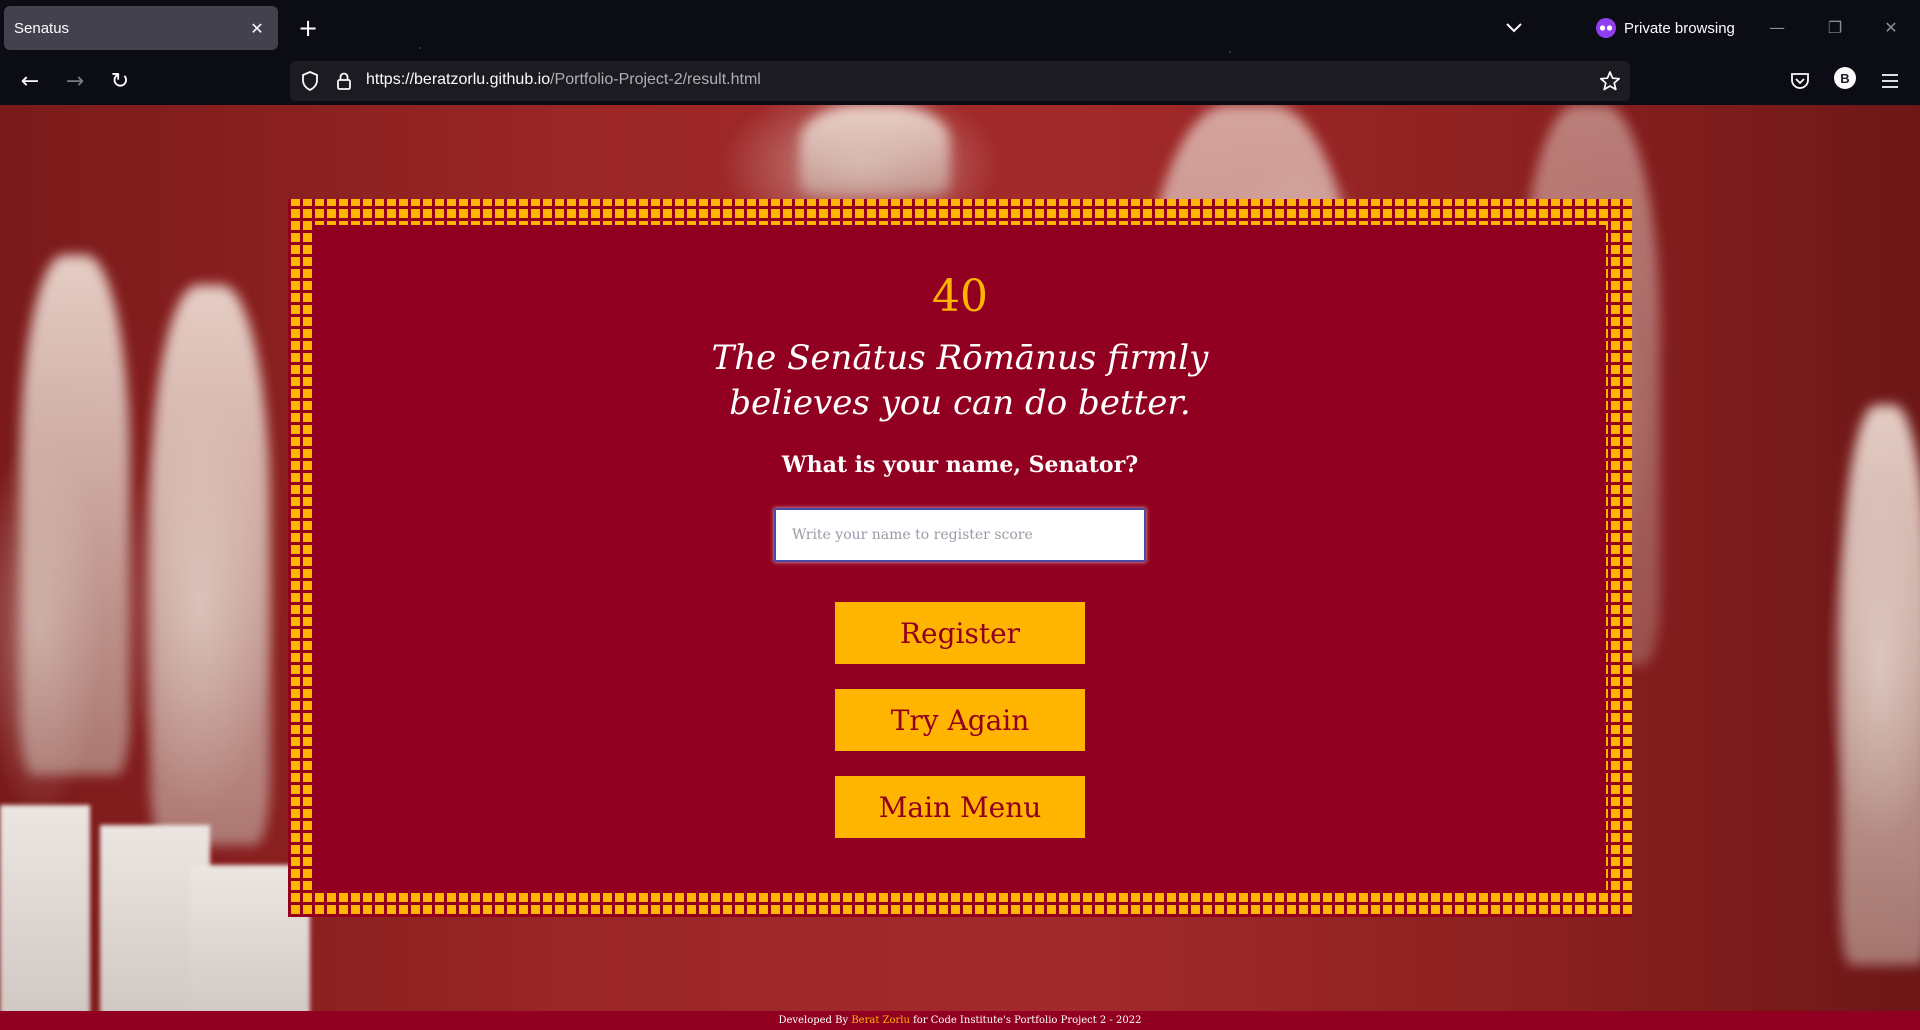  Describe the element at coordinates (960, 535) in the screenshot. I see `name-input` at that location.